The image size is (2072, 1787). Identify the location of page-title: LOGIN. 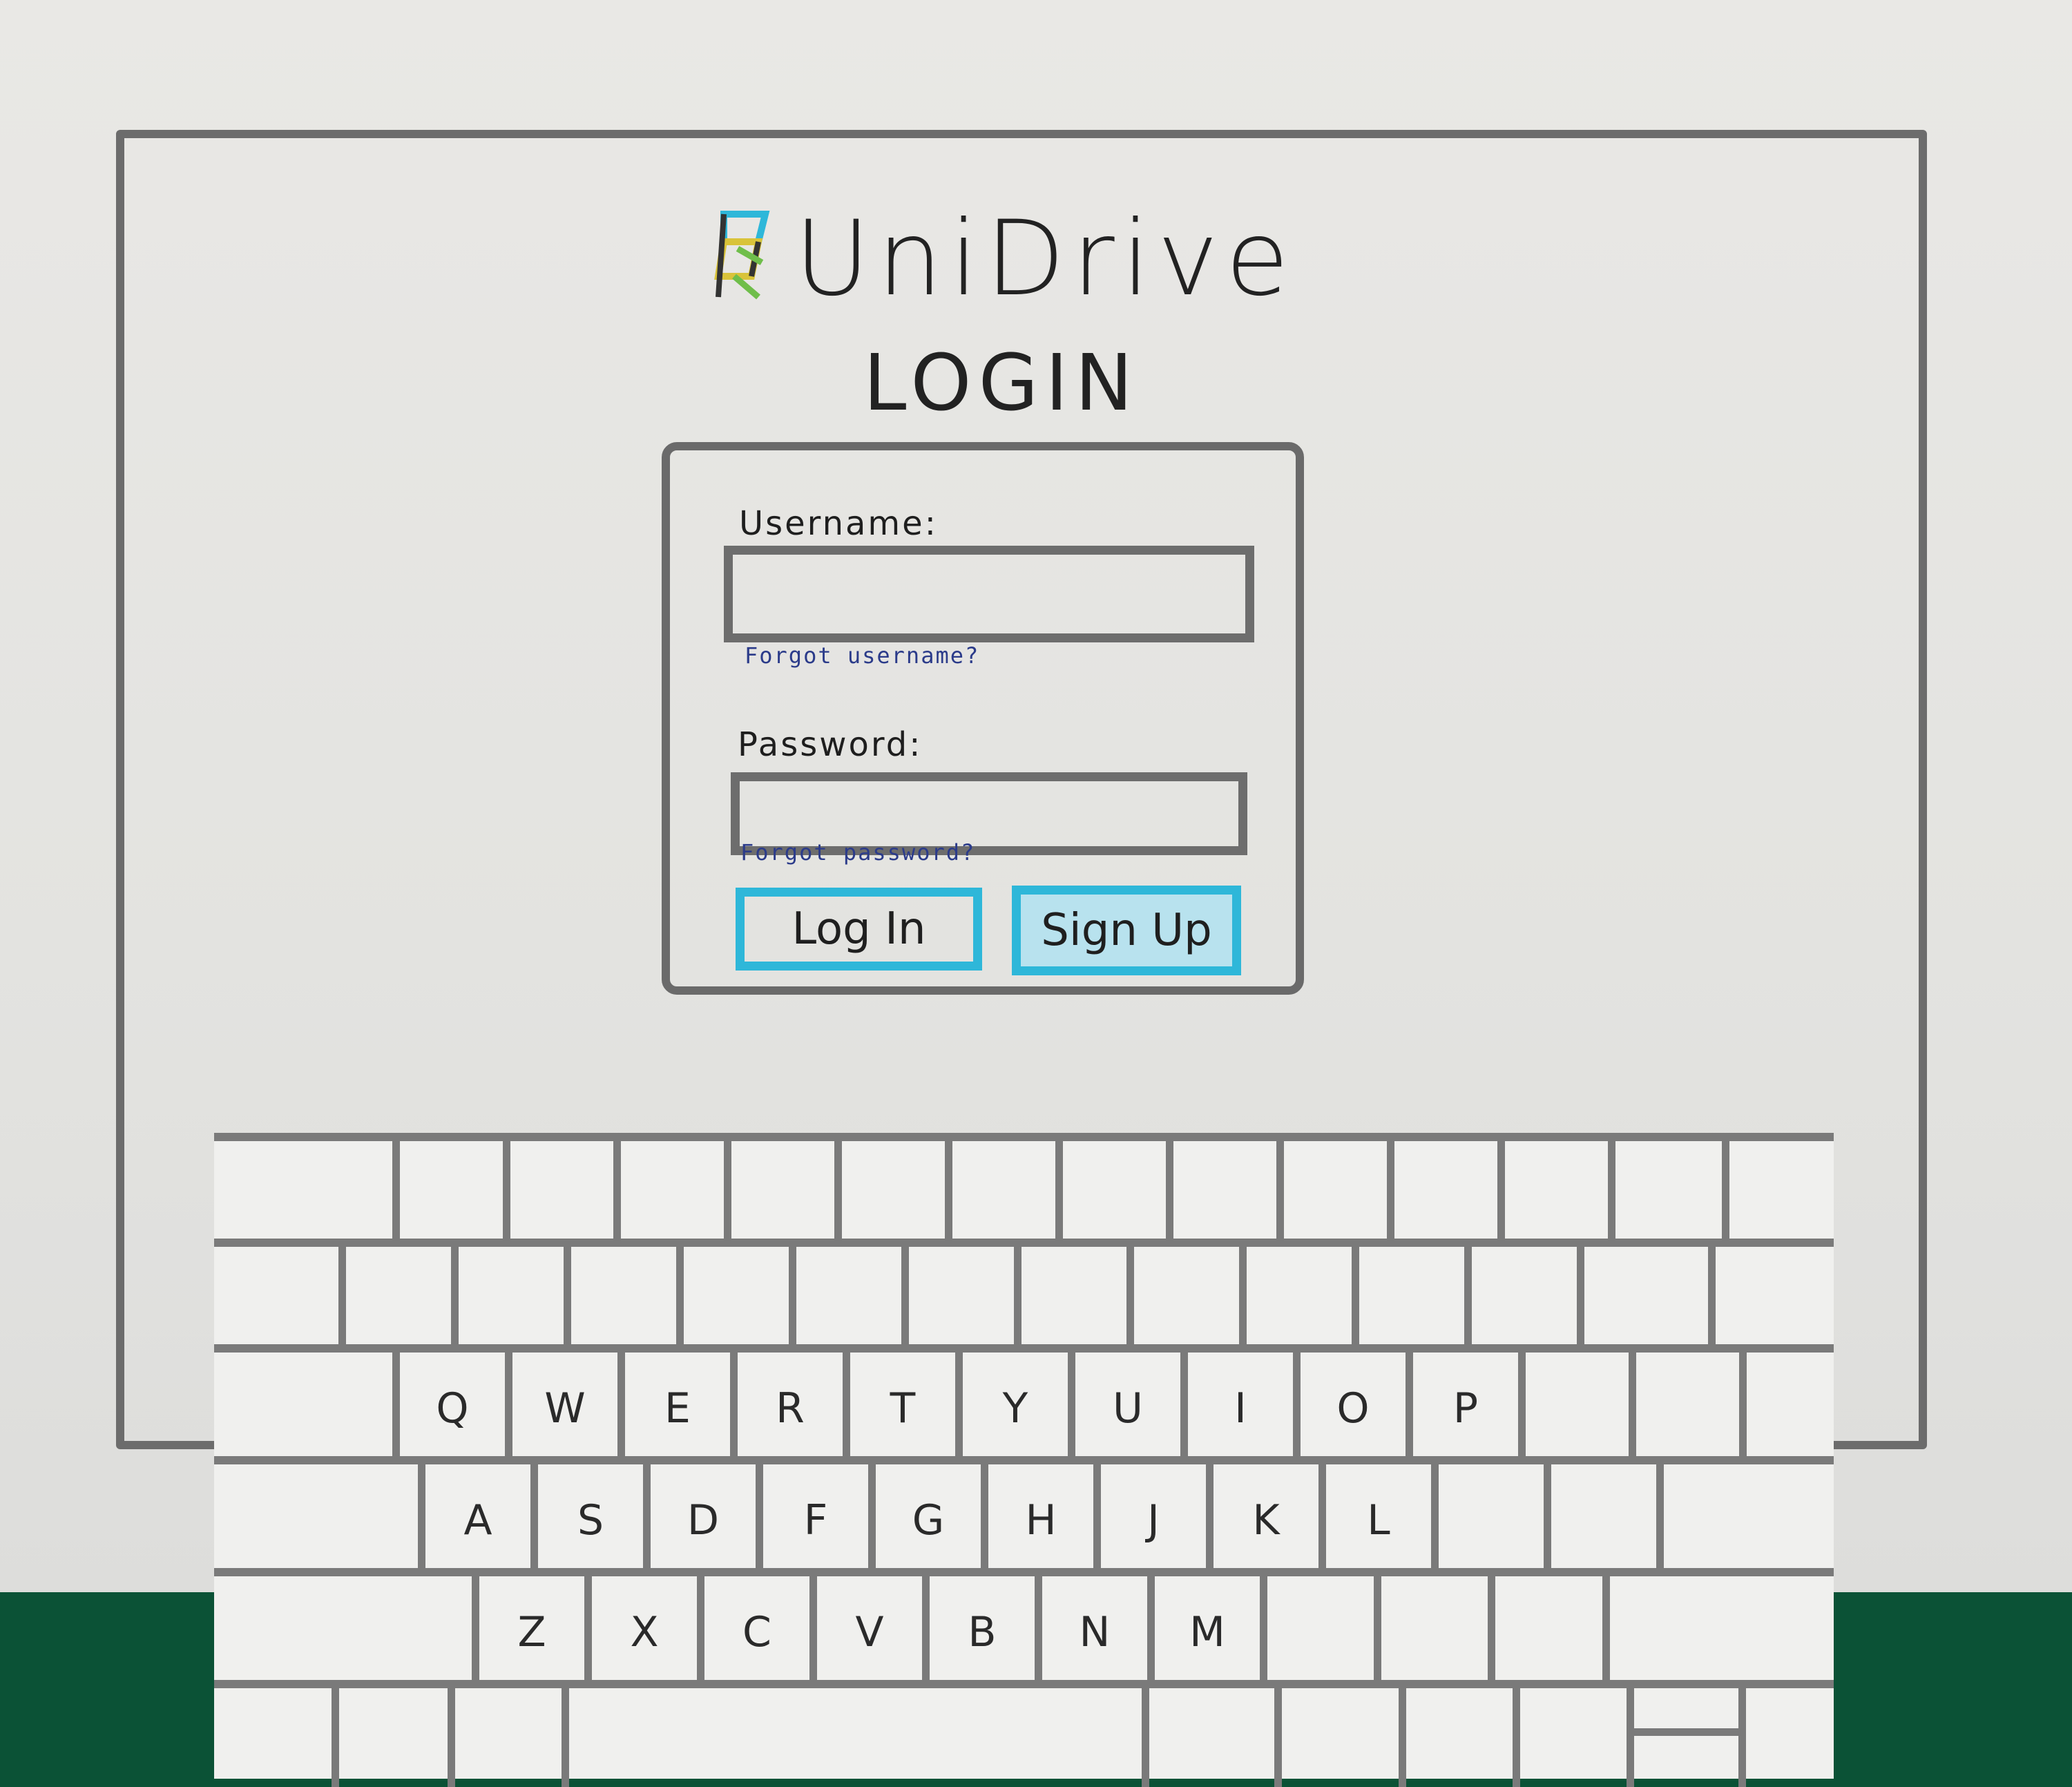
(1001, 383).